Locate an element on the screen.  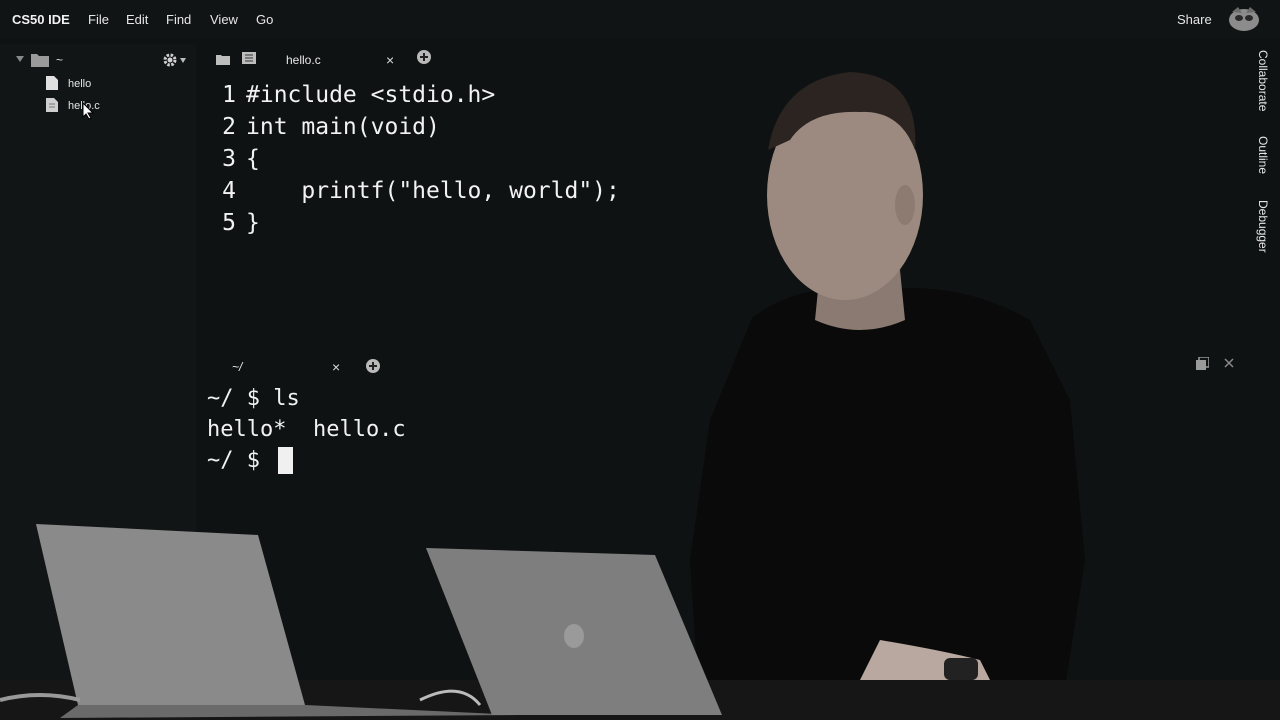
terminal-tab-bar is located at coordinates (720, 367).